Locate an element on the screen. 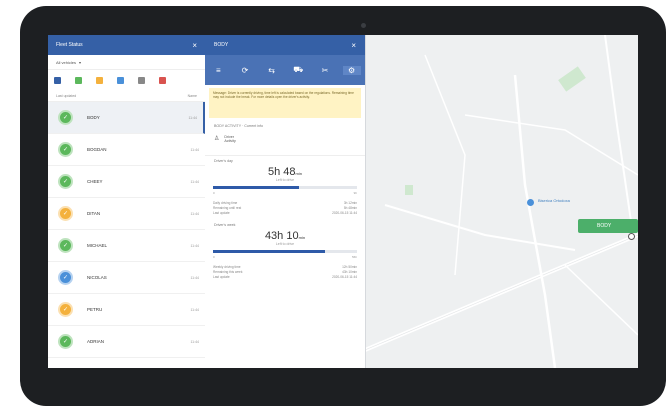 The height and width of the screenshot is (406, 672). vehicle-row: ✓ DITAN 11:44 is located at coordinates (126, 214).